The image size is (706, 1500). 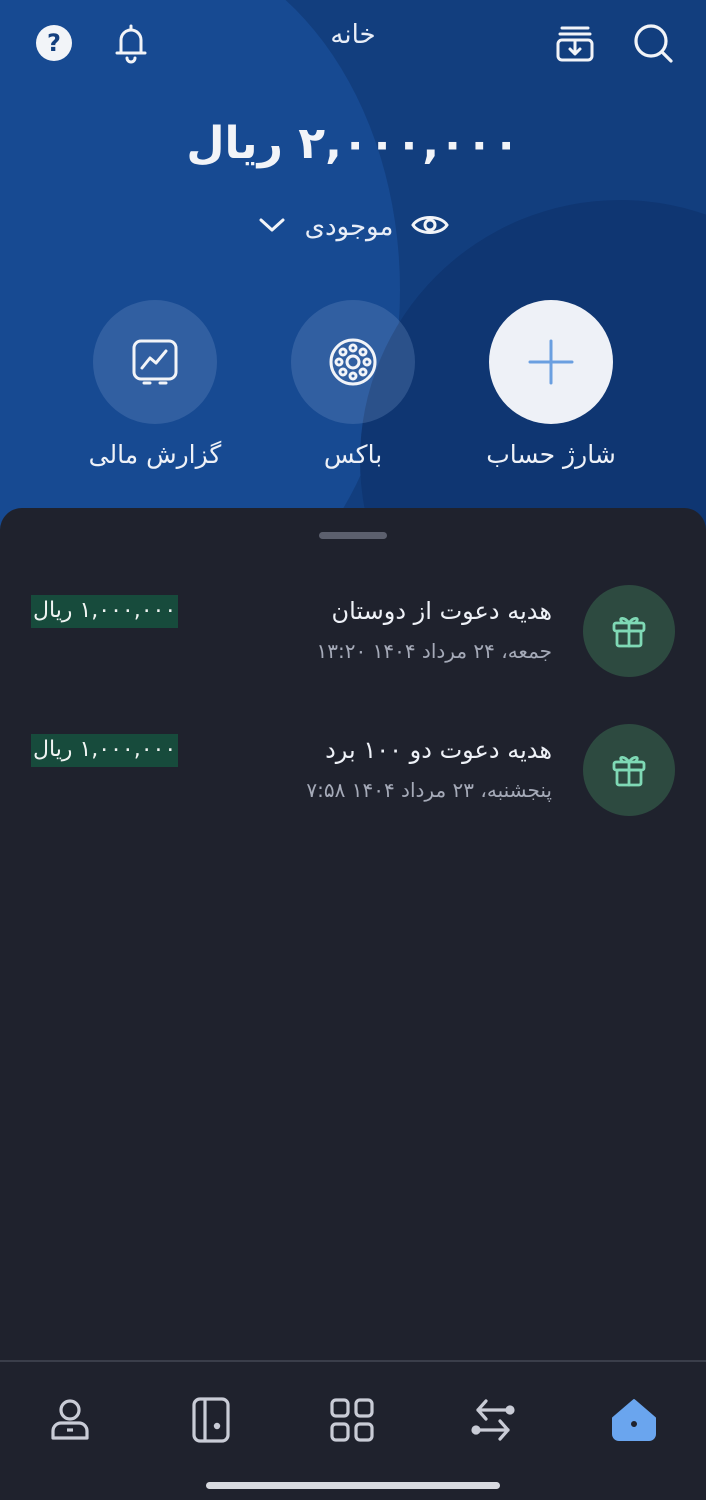 I want to click on chevron-down-icon, so click(x=272, y=227).